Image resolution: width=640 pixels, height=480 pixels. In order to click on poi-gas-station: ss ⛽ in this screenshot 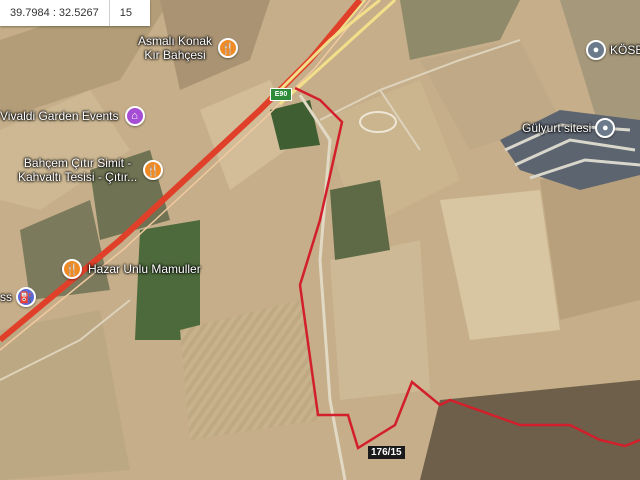, I will do `click(18, 297)`.